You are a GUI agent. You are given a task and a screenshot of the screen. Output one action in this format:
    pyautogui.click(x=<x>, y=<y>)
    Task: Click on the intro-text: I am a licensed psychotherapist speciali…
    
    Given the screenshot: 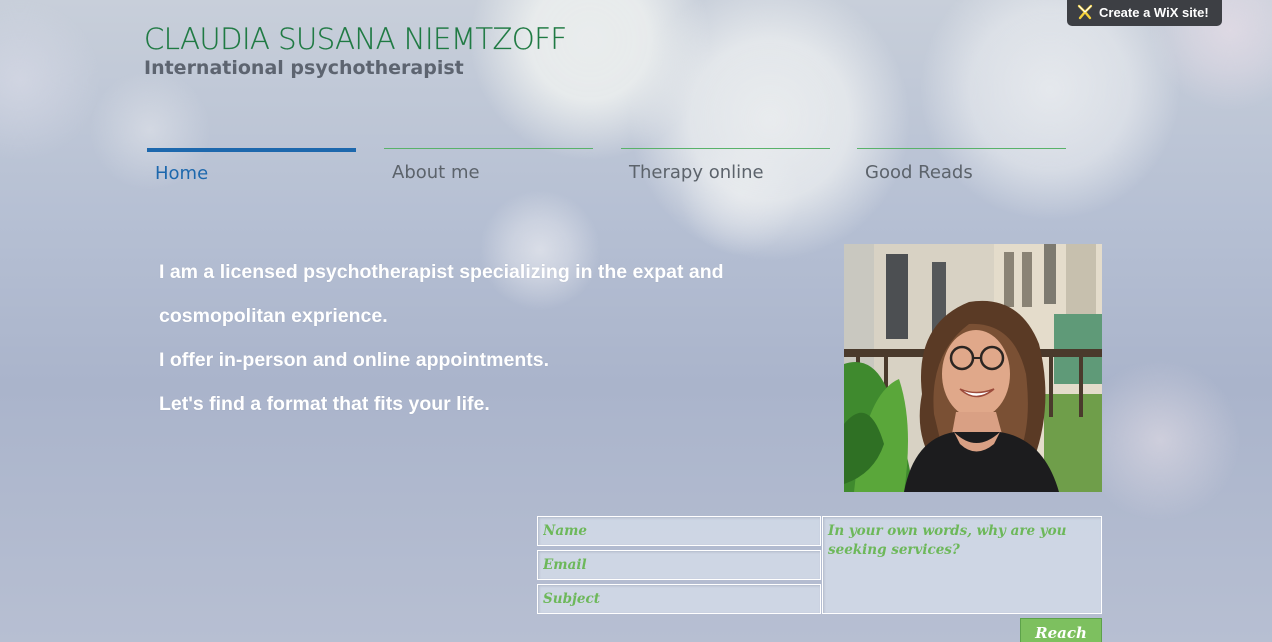 What is the action you would take?
    pyautogui.click(x=469, y=338)
    